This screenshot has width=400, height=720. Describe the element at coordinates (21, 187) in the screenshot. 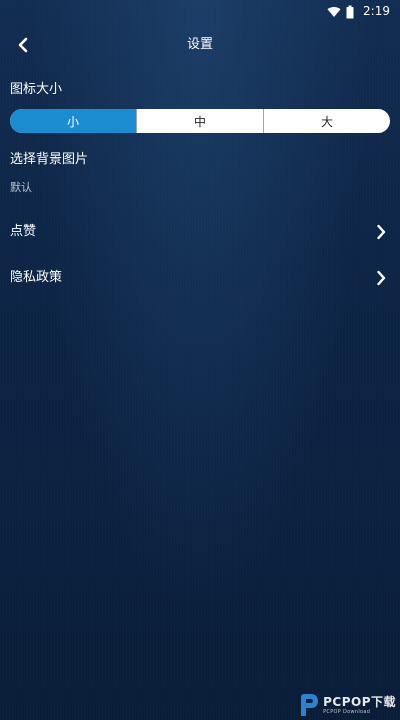

I see `background-current-value: 默认` at that location.